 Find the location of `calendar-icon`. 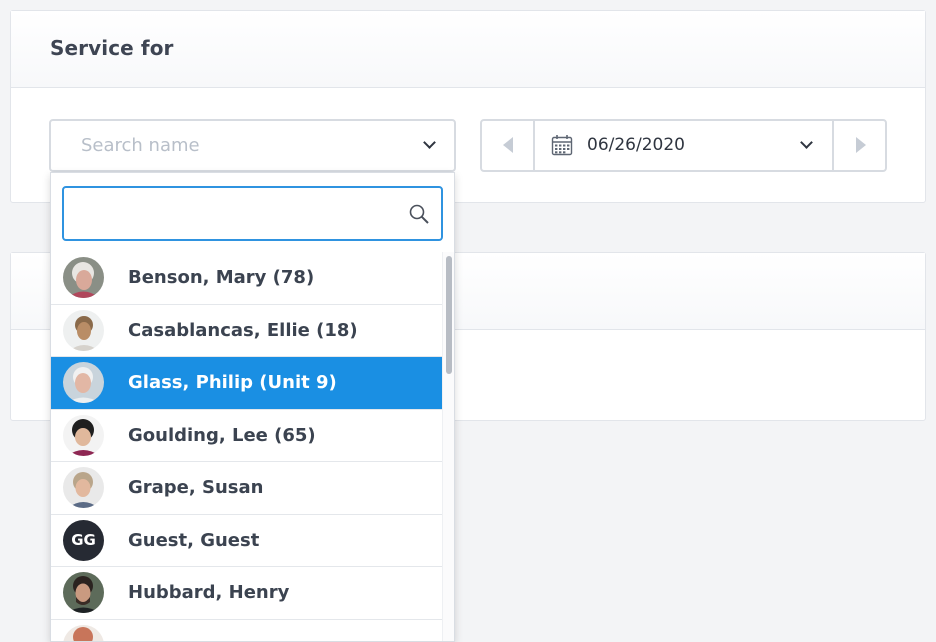

calendar-icon is located at coordinates (562, 145).